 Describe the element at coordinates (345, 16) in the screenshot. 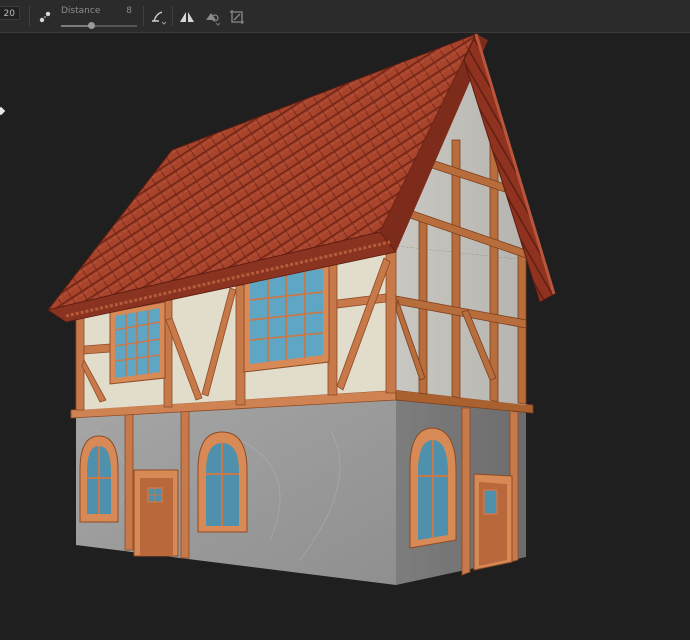

I see `toolbar: 20 Distance 8` at that location.